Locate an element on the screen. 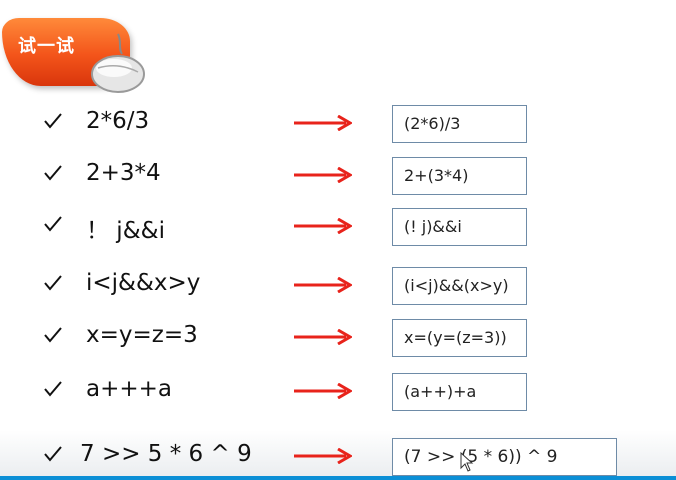 The image size is (676, 480). mouse-icon is located at coordinates (118, 63).